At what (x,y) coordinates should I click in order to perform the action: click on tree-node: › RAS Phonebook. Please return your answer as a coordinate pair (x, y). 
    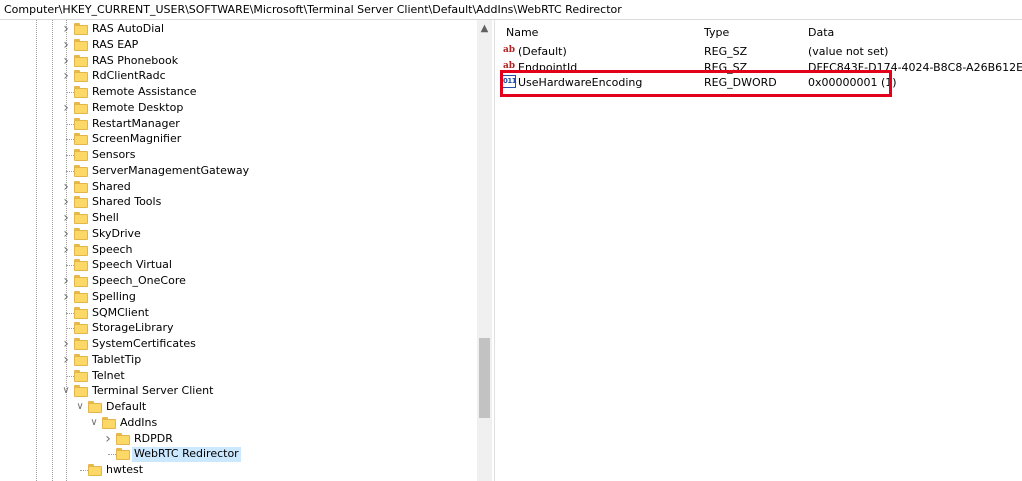
    Looking at the image, I should click on (238, 61).